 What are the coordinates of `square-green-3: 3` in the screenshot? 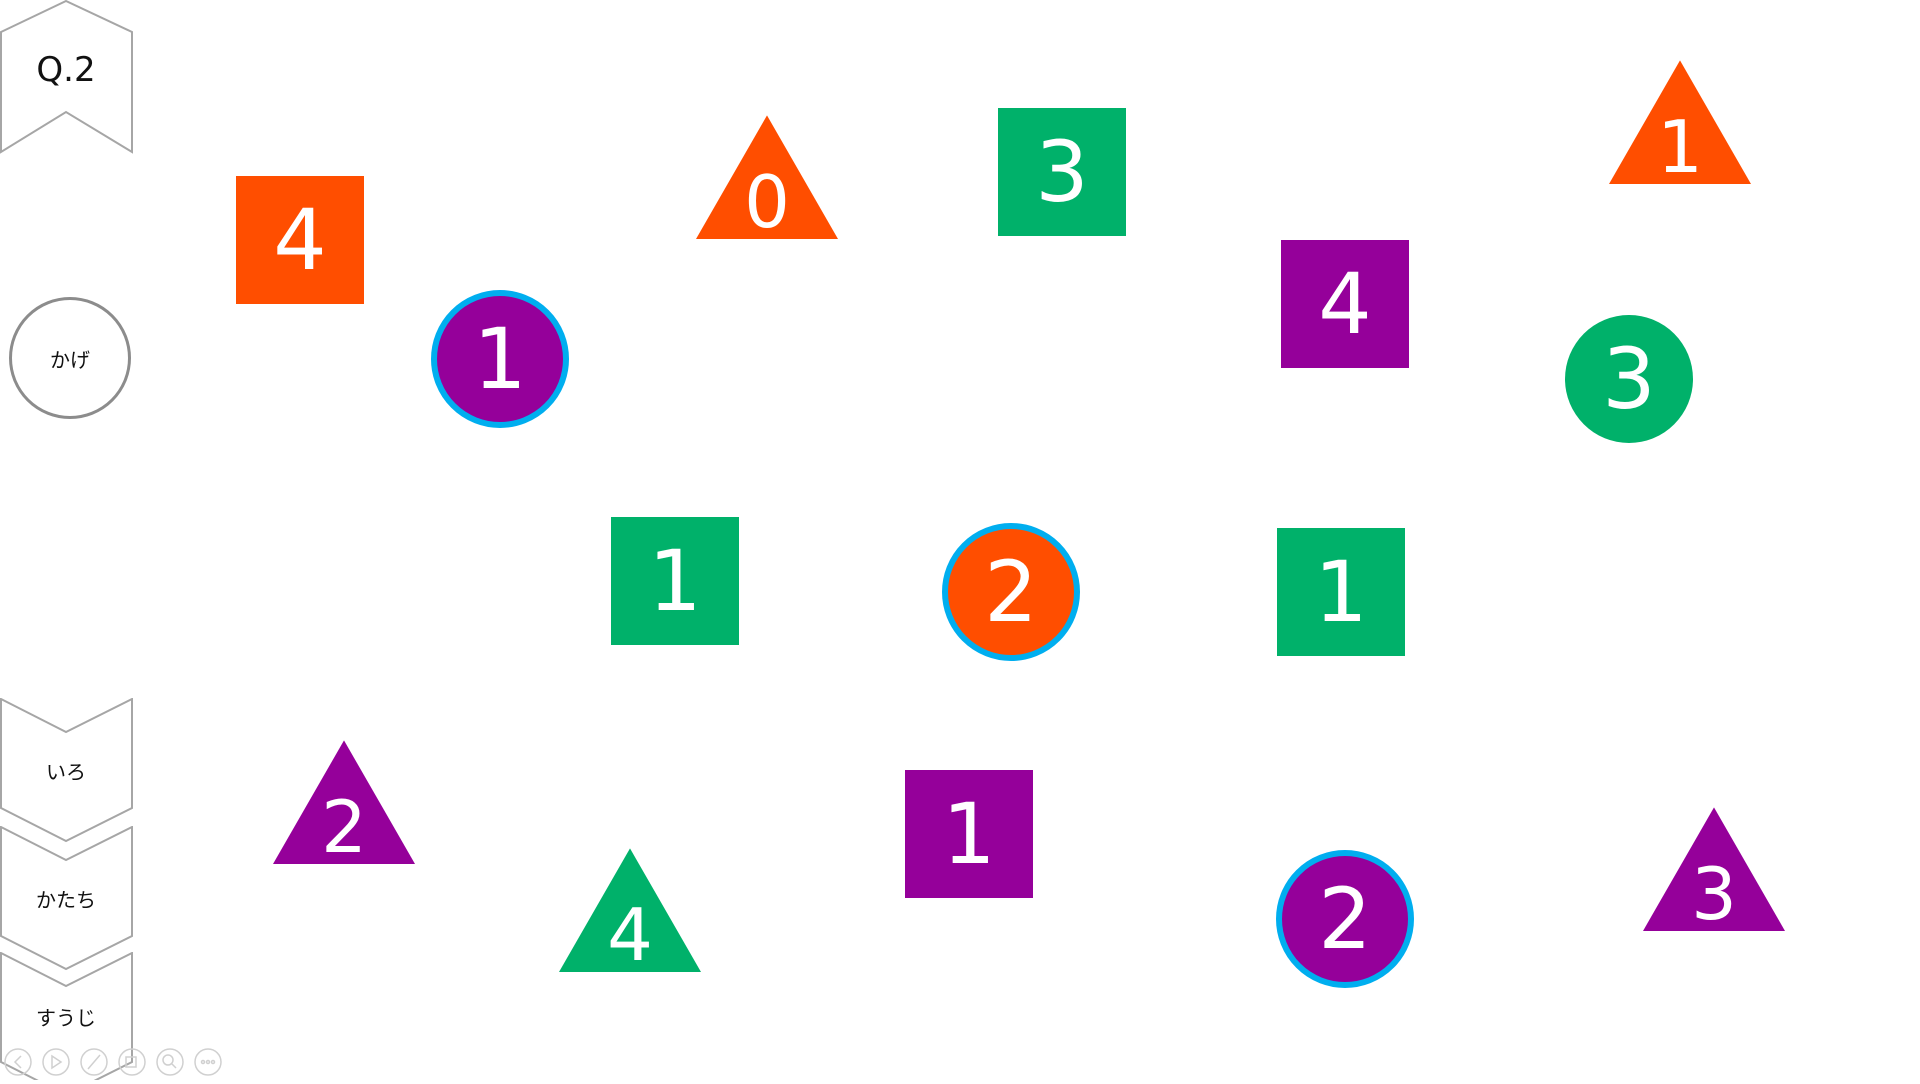 It's located at (1062, 172).